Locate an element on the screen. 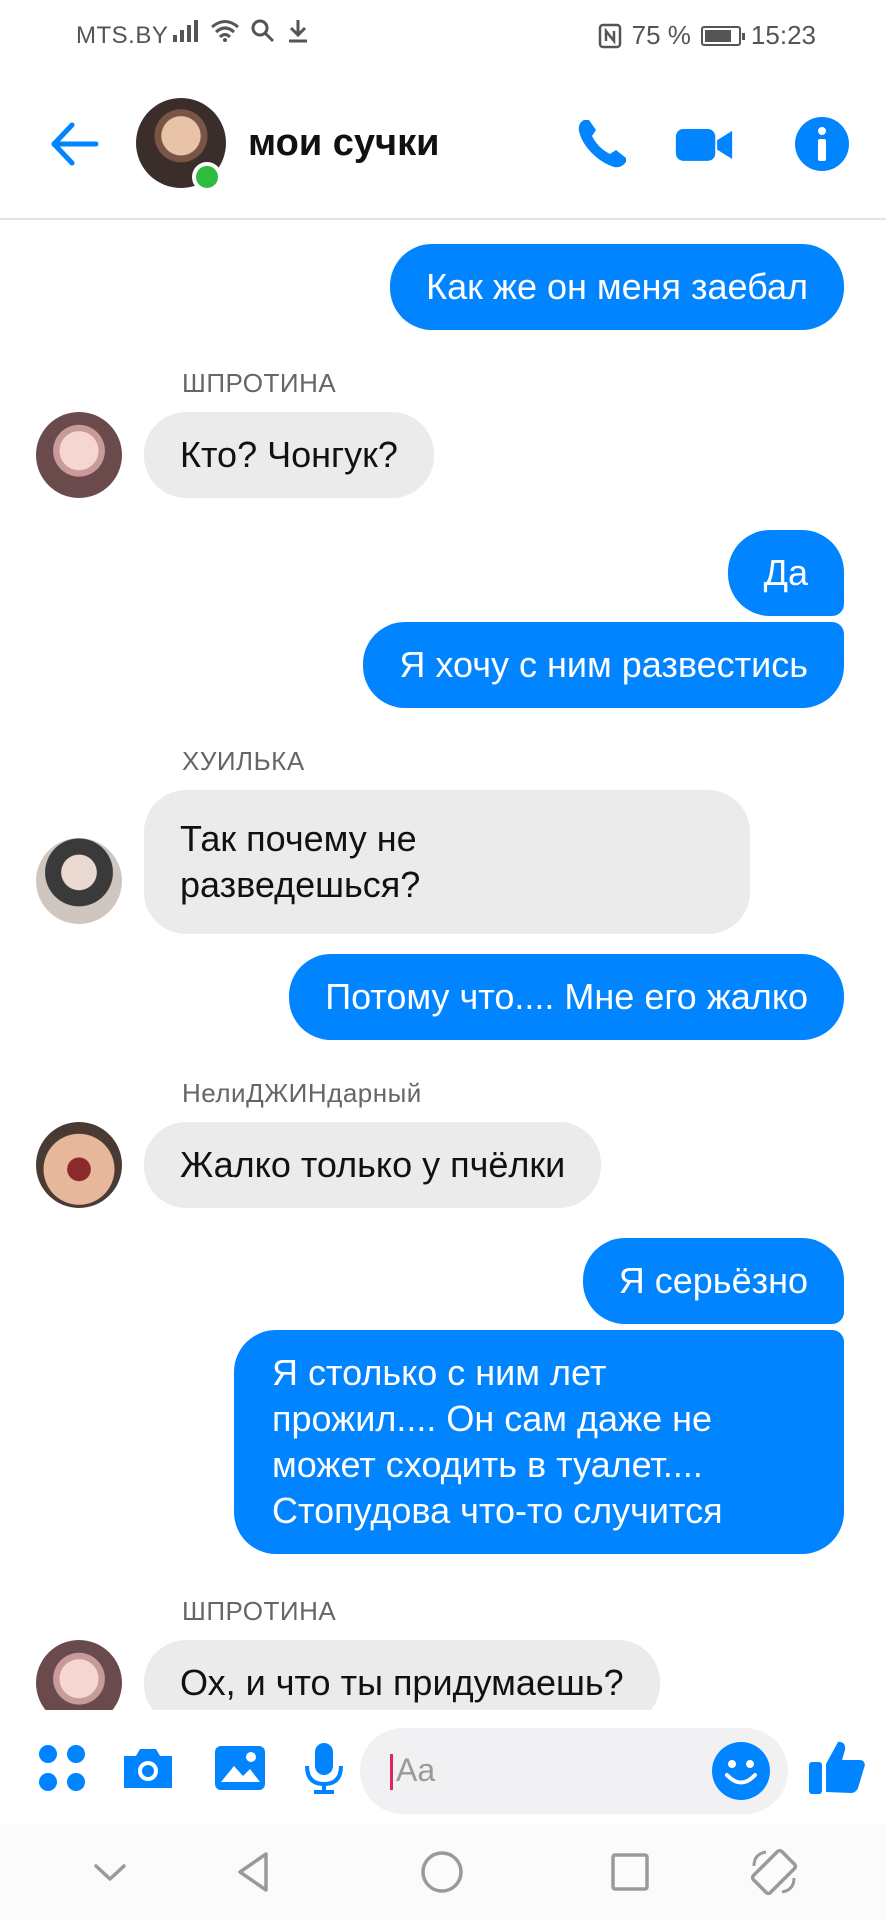 The height and width of the screenshot is (1920, 886). battery-icon is located at coordinates (722, 35).